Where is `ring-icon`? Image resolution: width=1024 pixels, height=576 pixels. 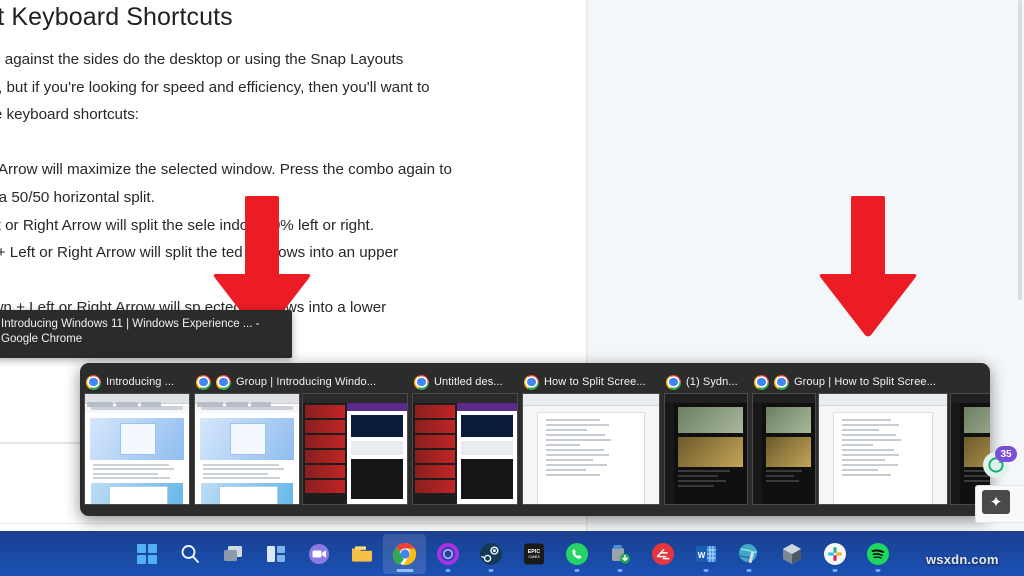
ring-icon is located at coordinates (447, 553).